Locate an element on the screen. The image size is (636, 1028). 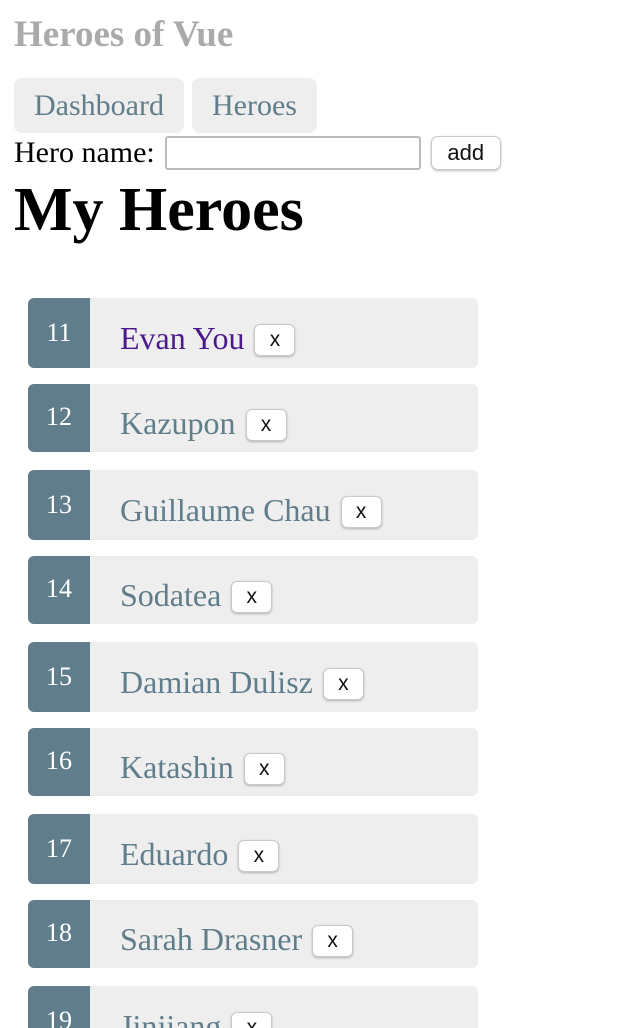
hero-name: Kazupon is located at coordinates (178, 423).